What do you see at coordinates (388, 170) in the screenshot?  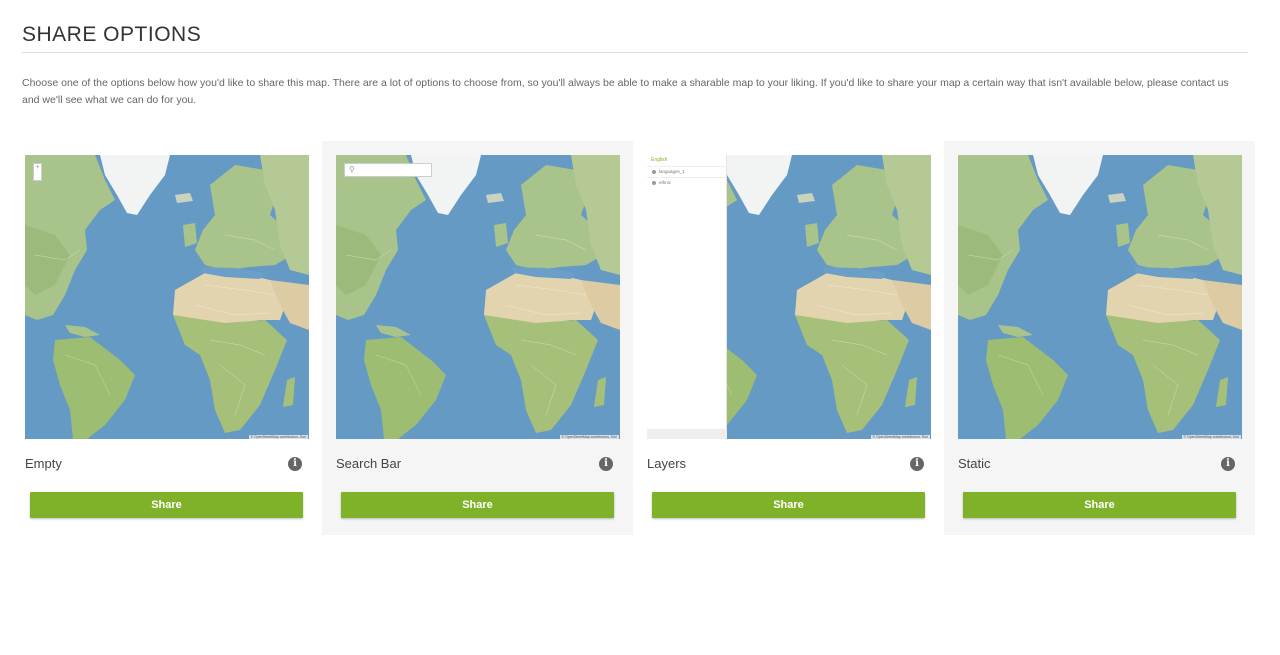 I see `search-bar-preview: ⚲` at bounding box center [388, 170].